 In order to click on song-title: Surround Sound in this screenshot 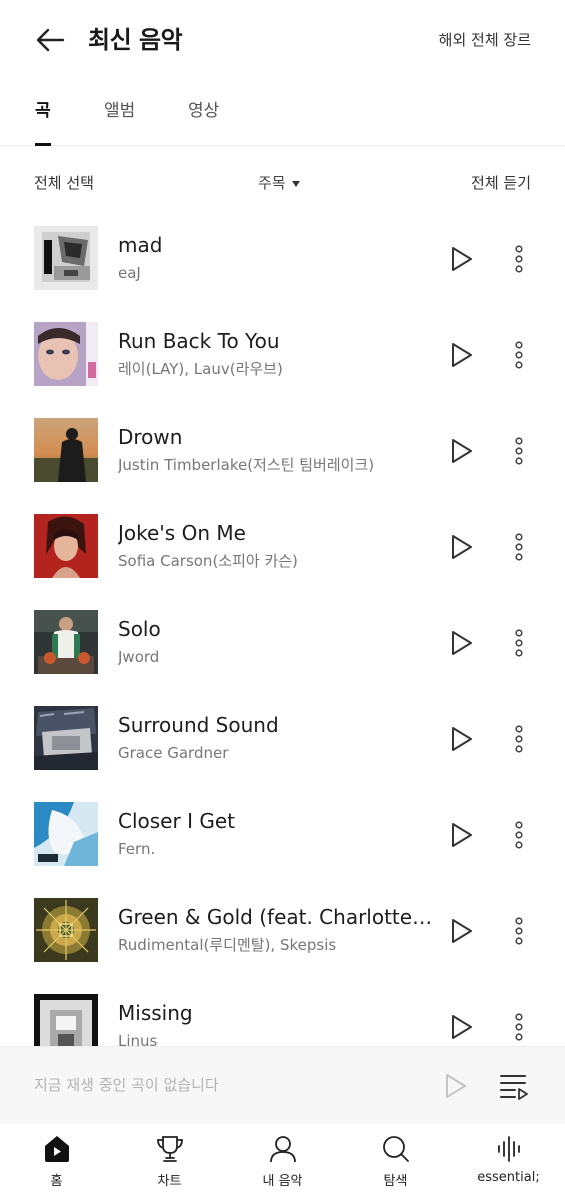, I will do `click(276, 725)`.